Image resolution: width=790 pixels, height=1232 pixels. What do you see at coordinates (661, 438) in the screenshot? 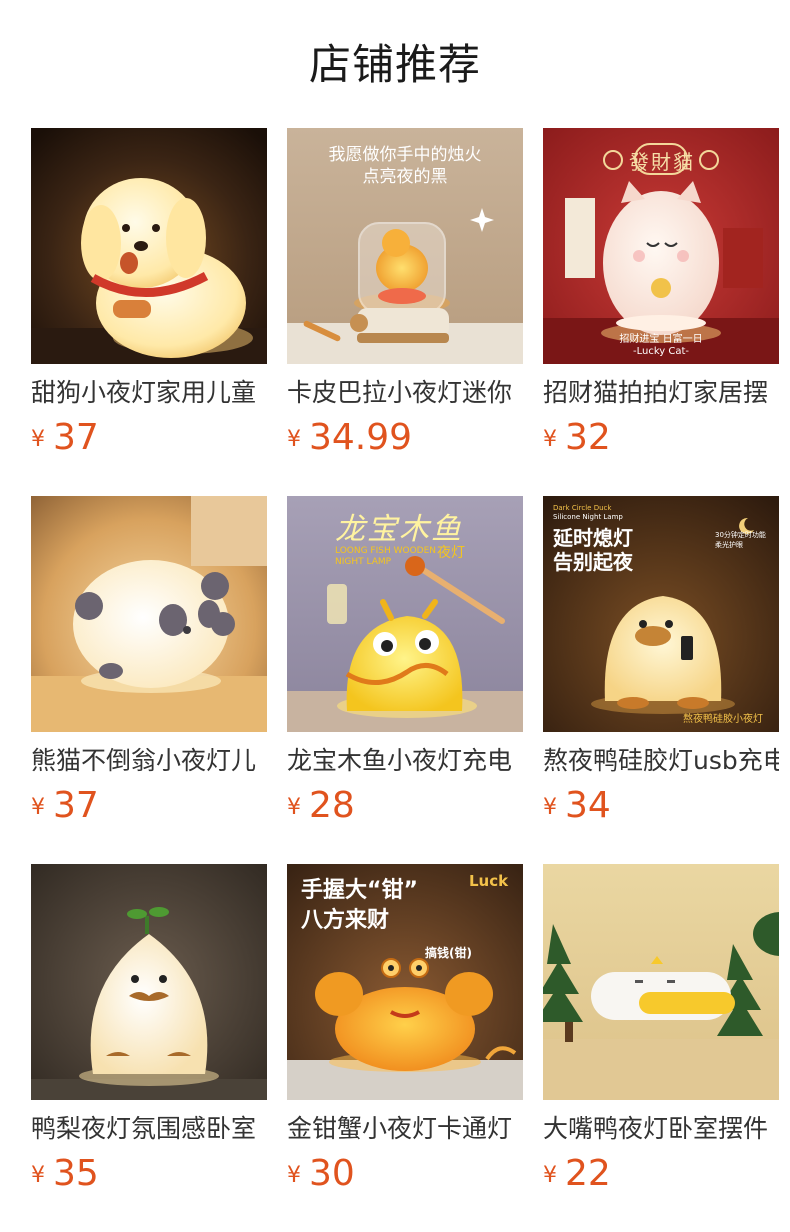
I see `product-price: ¥32` at bounding box center [661, 438].